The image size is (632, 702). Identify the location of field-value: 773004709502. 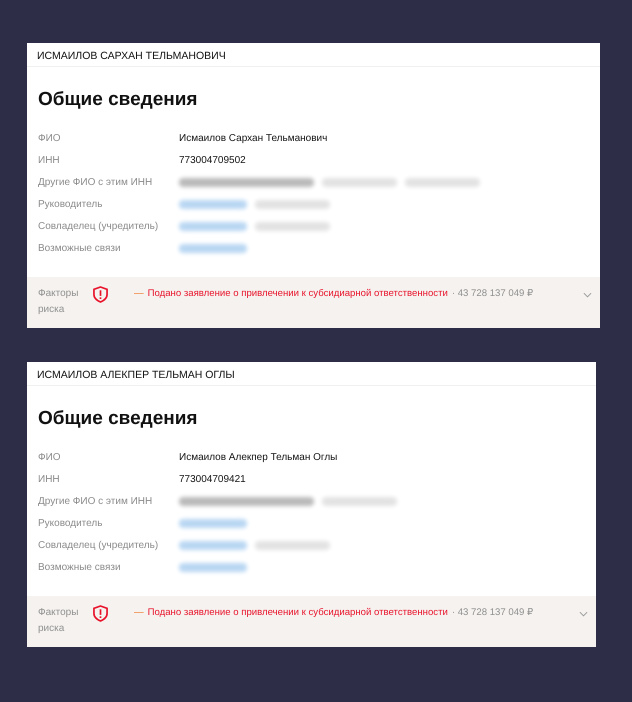
(212, 160).